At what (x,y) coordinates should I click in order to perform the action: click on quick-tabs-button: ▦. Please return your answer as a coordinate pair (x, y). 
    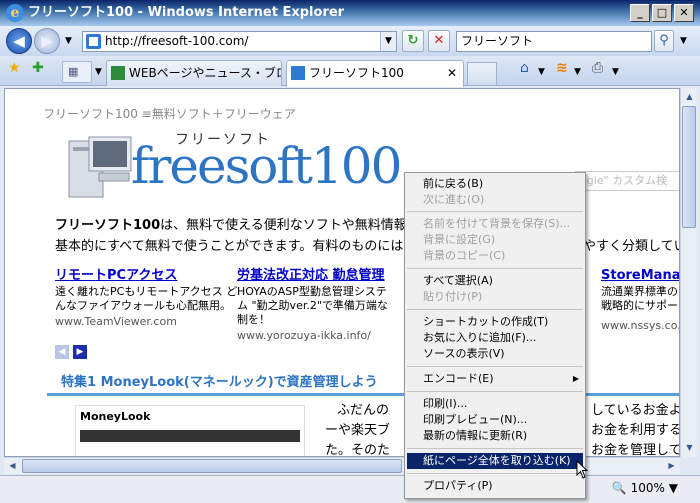
    Looking at the image, I should click on (77, 72).